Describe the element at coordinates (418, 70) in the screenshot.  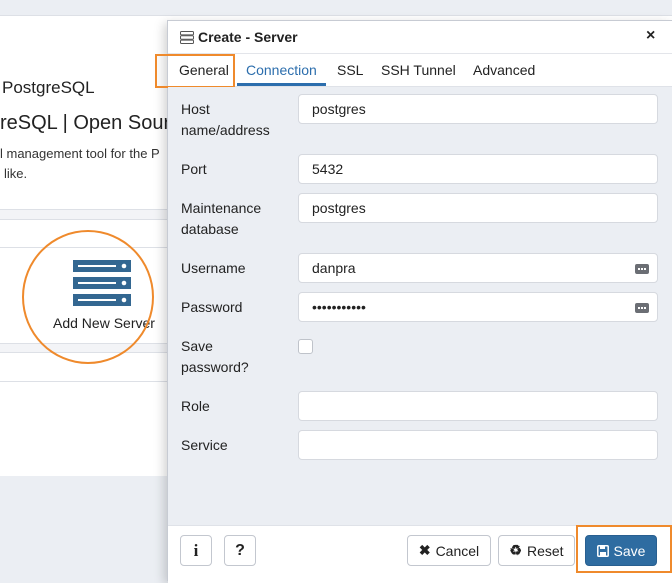
I see `tab-ssh-tunnel: SSH Tunnel` at that location.